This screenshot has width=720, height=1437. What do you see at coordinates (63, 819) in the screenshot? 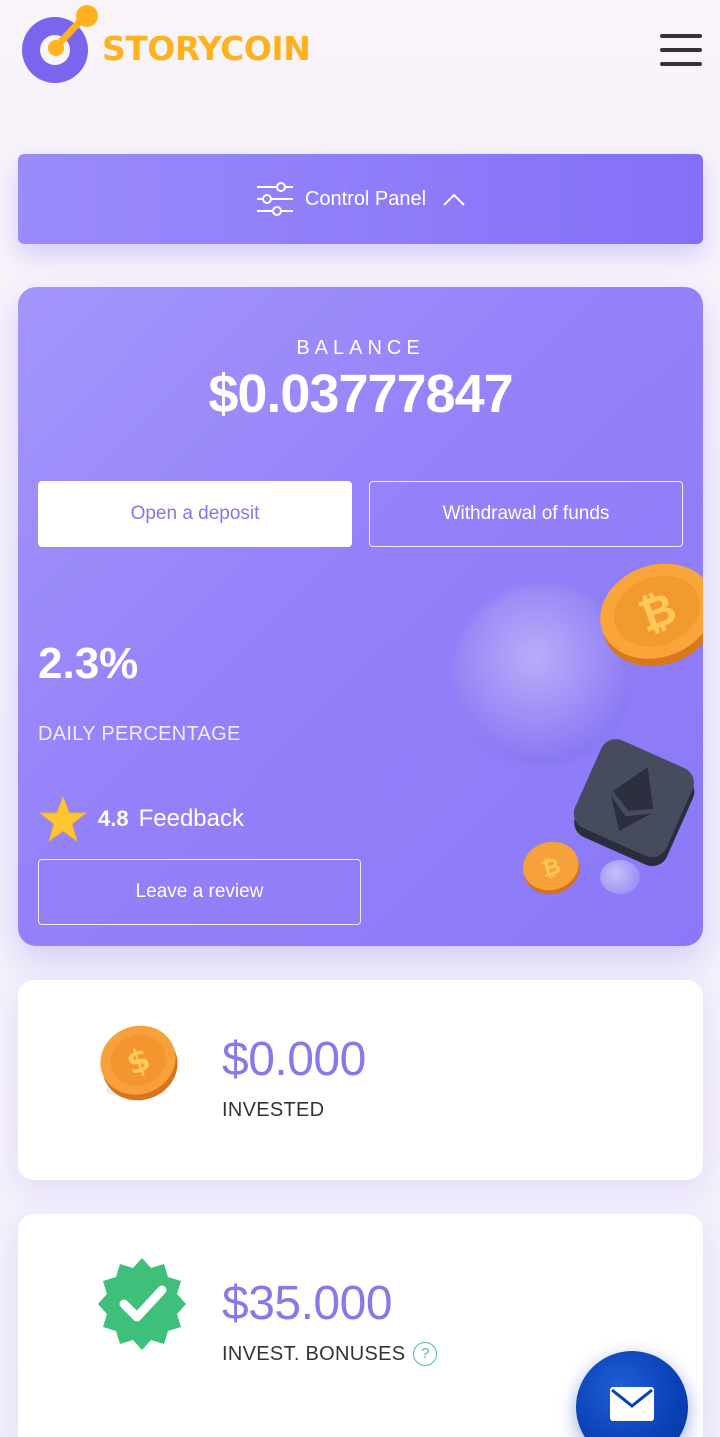
I see `star-icon` at bounding box center [63, 819].